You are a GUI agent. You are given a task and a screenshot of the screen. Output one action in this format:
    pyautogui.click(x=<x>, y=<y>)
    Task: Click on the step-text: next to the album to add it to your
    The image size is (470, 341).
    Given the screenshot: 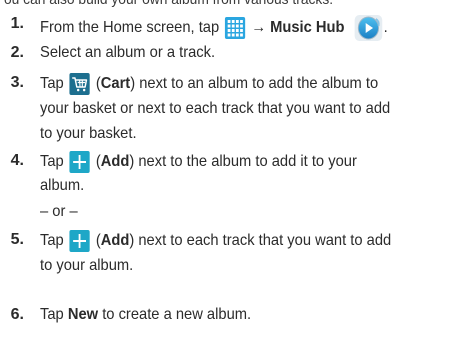 What is the action you would take?
    pyautogui.click(x=247, y=162)
    